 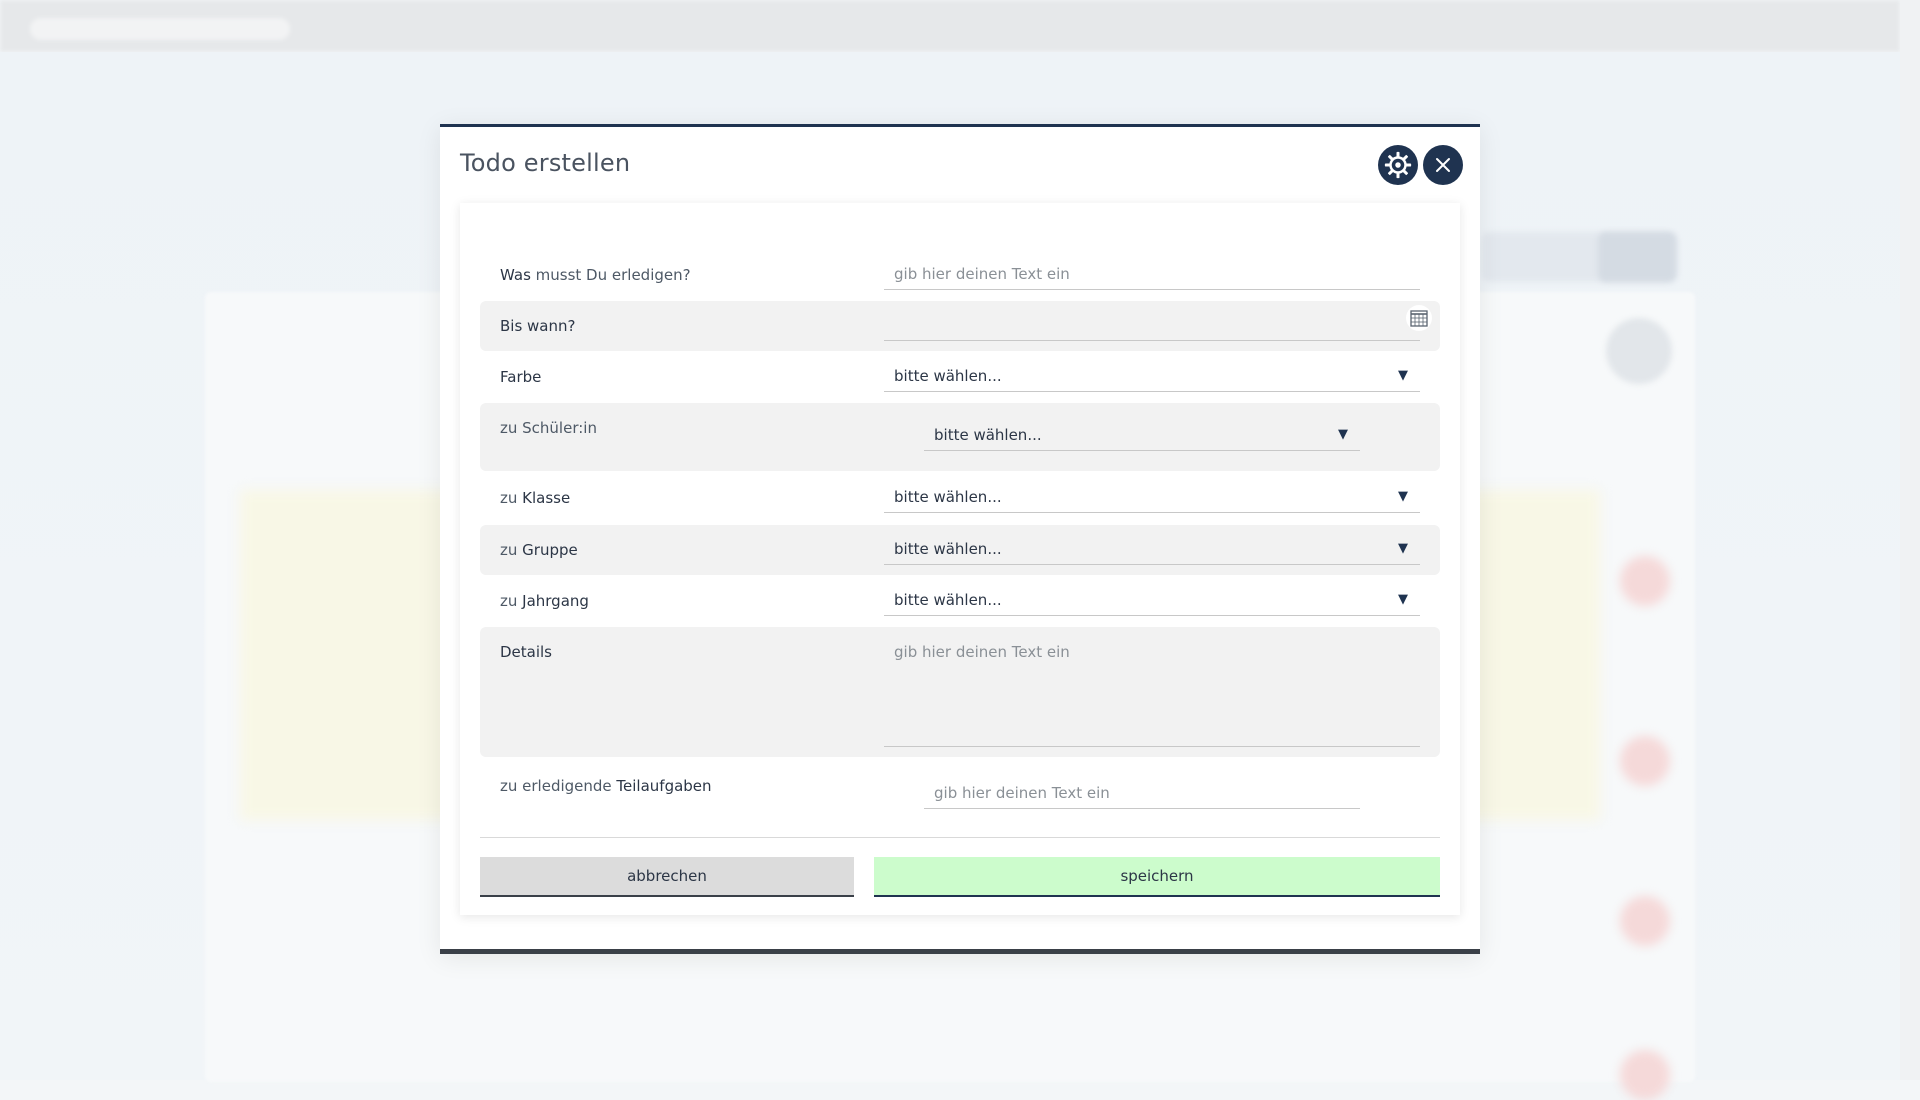 I want to click on group-row: zu Gruppe bitte wählen... ▼, so click(x=960, y=550).